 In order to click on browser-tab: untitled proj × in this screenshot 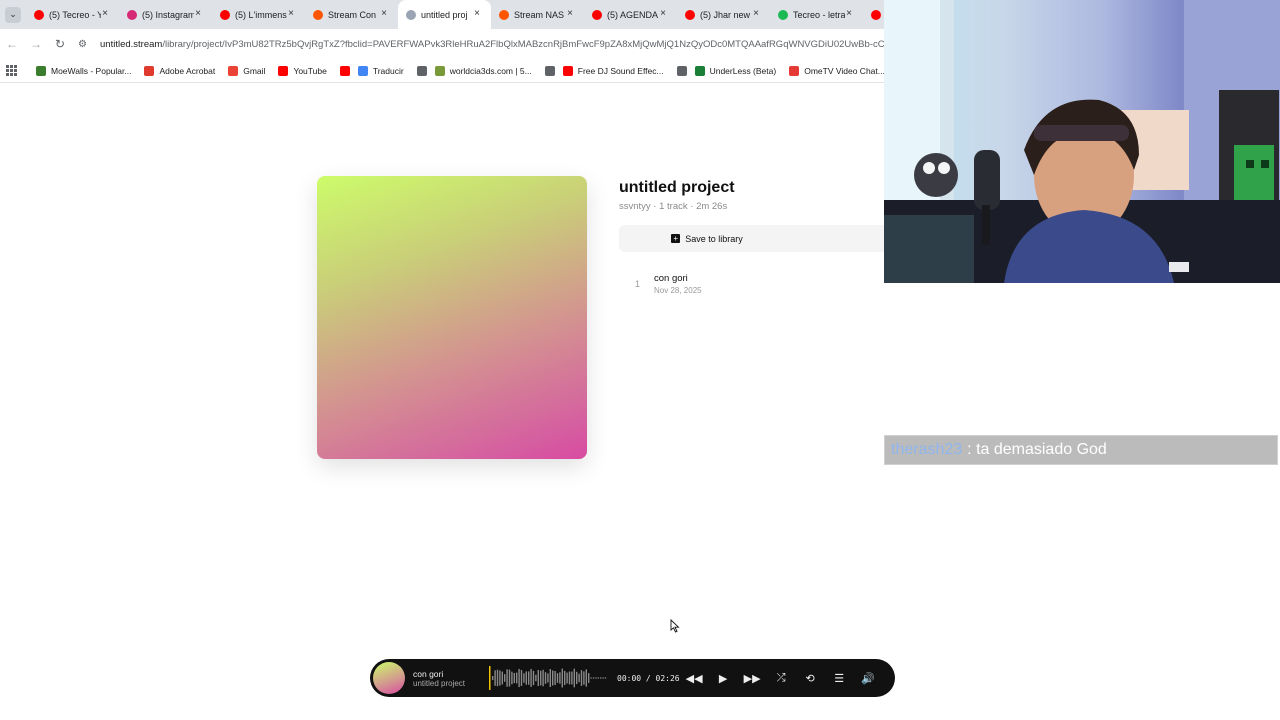, I will do `click(444, 14)`.